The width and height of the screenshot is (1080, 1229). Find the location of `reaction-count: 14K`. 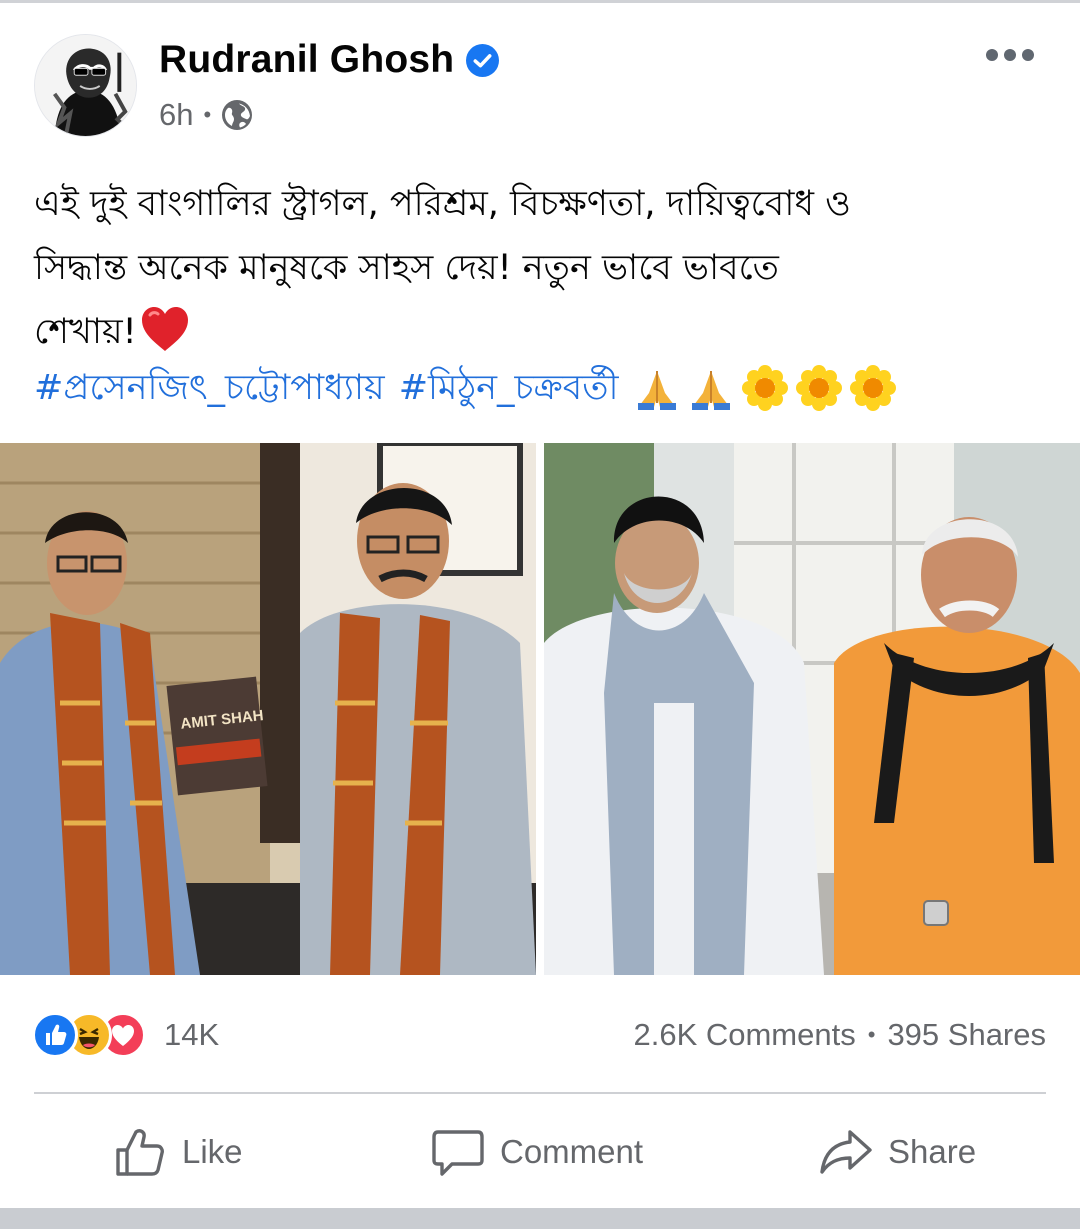

reaction-count: 14K is located at coordinates (192, 1034).